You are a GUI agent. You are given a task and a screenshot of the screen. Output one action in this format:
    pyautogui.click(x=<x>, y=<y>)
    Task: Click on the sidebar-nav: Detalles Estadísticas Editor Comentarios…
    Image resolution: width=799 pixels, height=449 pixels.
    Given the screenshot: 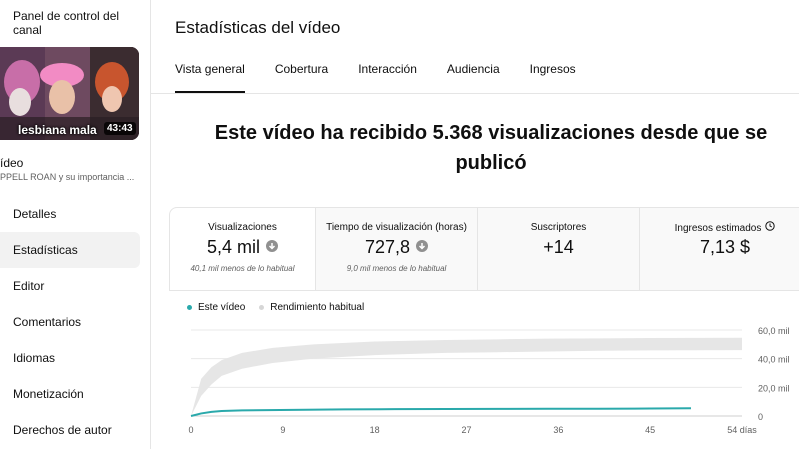 What is the action you would take?
    pyautogui.click(x=75, y=322)
    